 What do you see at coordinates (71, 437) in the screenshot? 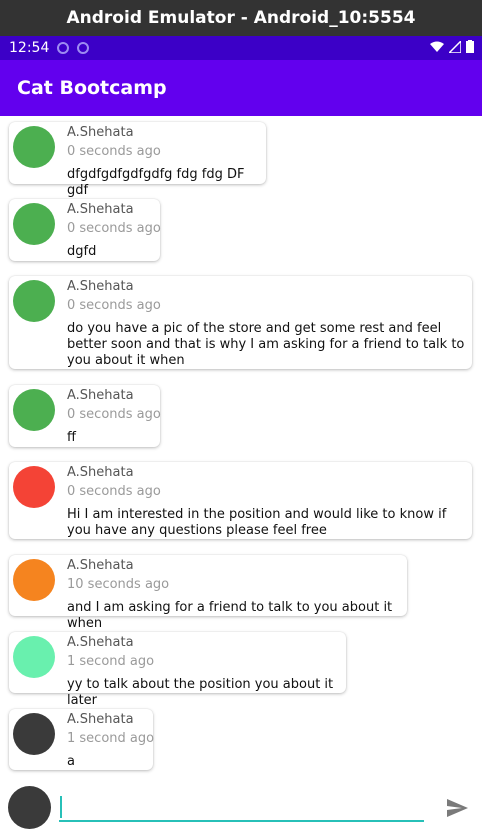
I see `message-text: ff` at bounding box center [71, 437].